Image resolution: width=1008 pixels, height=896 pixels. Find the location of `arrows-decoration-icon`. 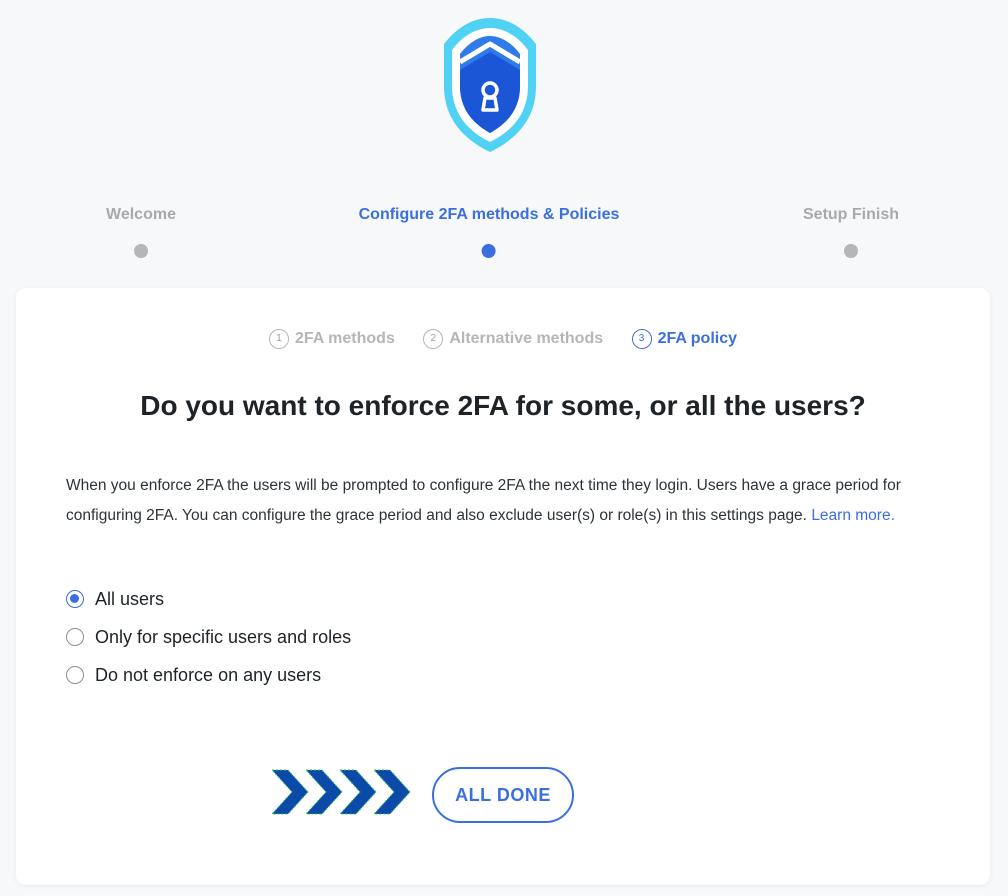

arrows-decoration-icon is located at coordinates (340, 792).